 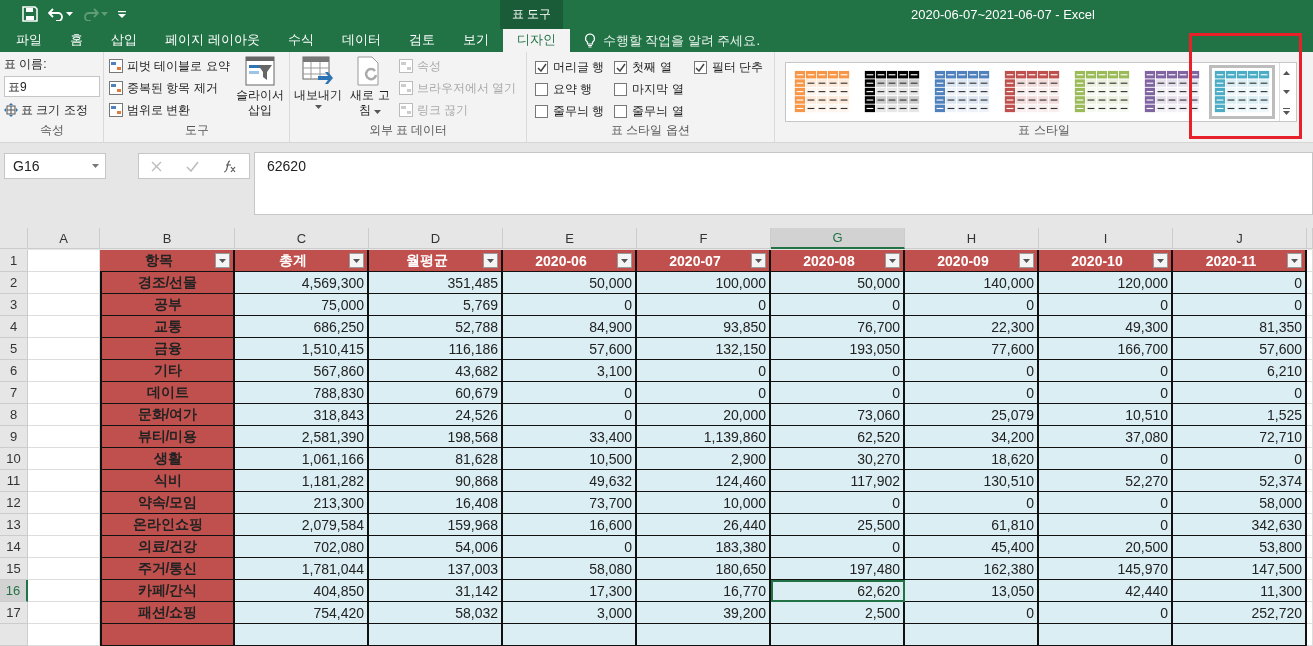 What do you see at coordinates (536, 40) in the screenshot?
I see `ribbon-tab: 디자인` at bounding box center [536, 40].